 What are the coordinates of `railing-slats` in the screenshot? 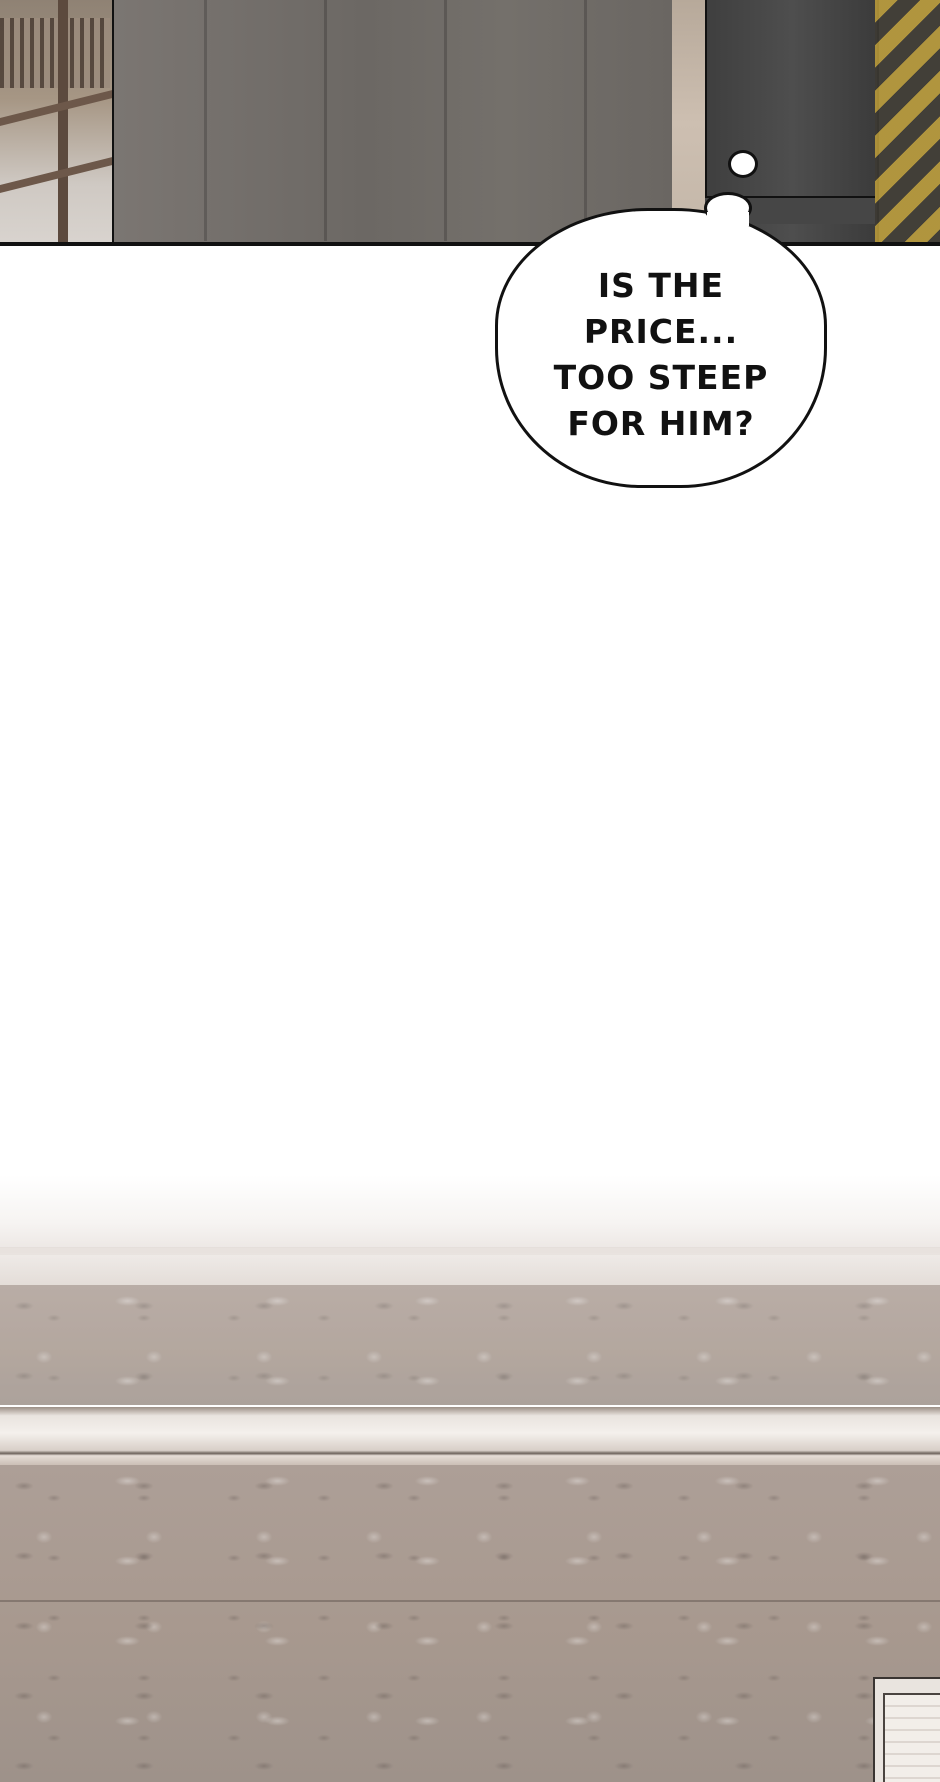 It's located at (55, 53).